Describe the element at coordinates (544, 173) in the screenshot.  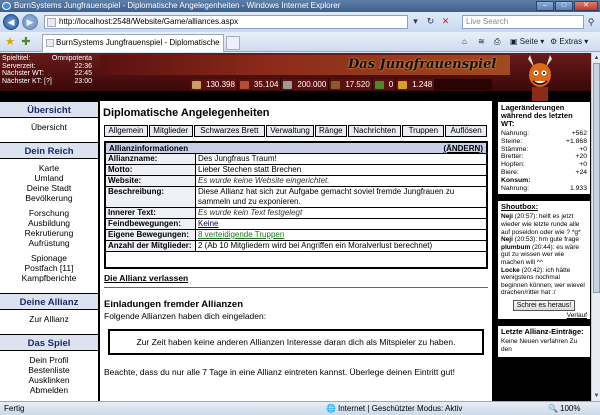
I see `change-row: Biere: +24` at that location.